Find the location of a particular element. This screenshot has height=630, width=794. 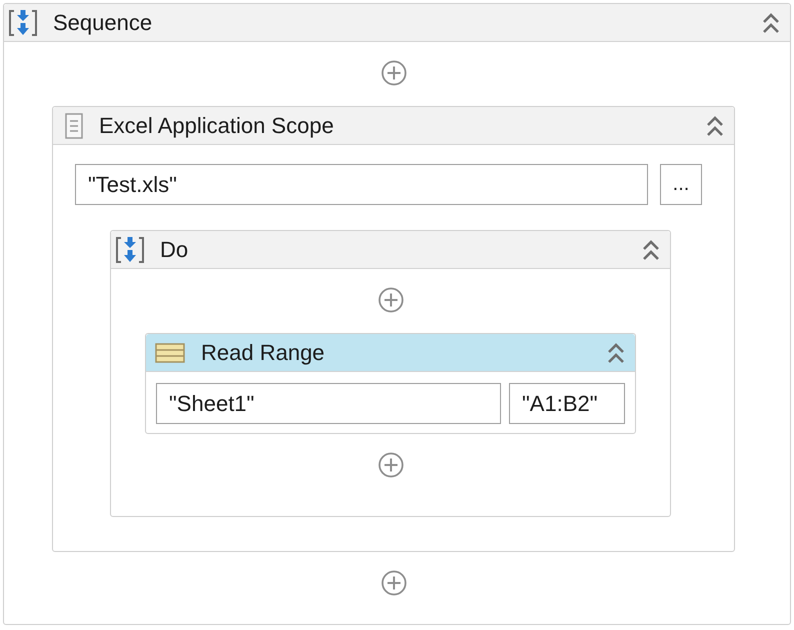

activity-title: Sequence is located at coordinates (103, 23).